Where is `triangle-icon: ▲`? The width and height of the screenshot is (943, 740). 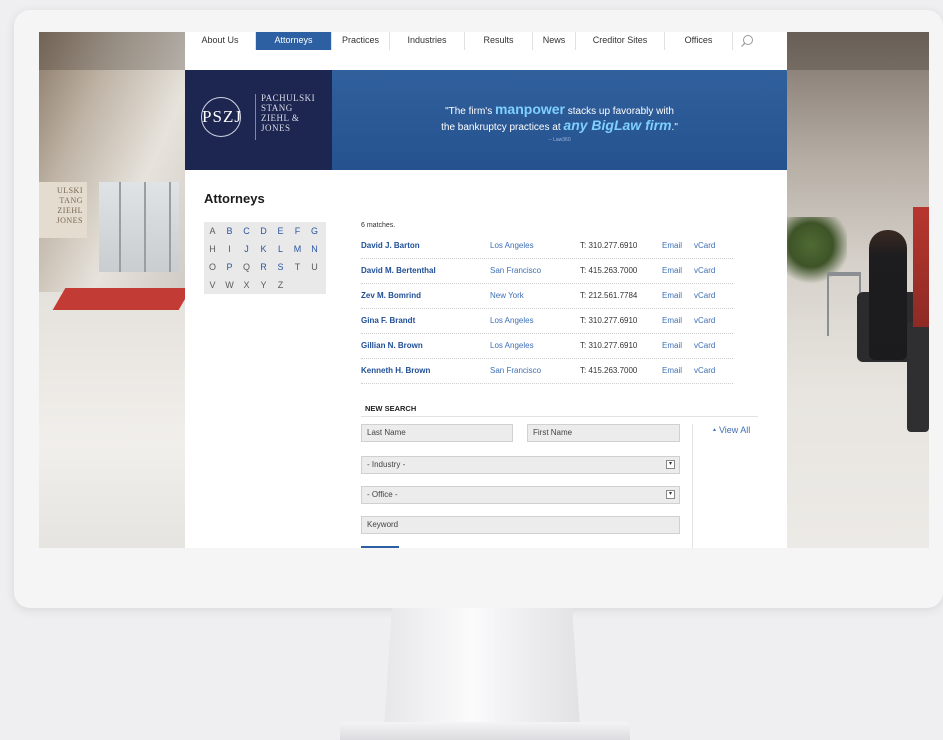 triangle-icon: ▲ is located at coordinates (714, 430).